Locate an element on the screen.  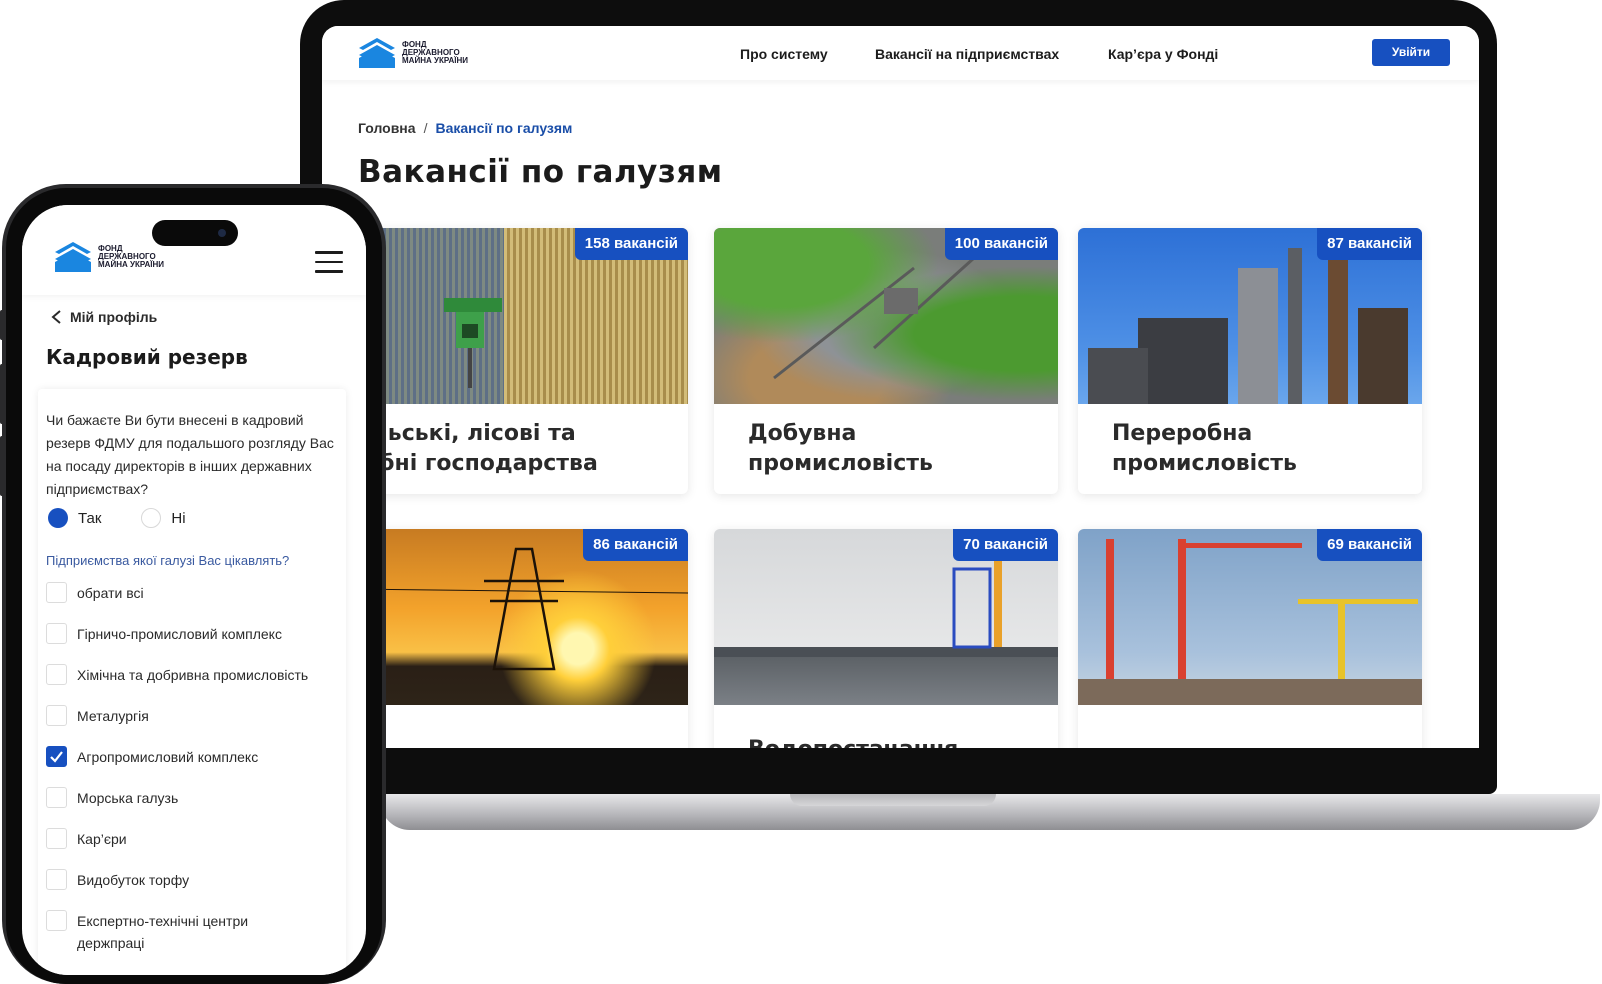
vacancy-count-badge: 100 вакансій is located at coordinates (1001, 244).